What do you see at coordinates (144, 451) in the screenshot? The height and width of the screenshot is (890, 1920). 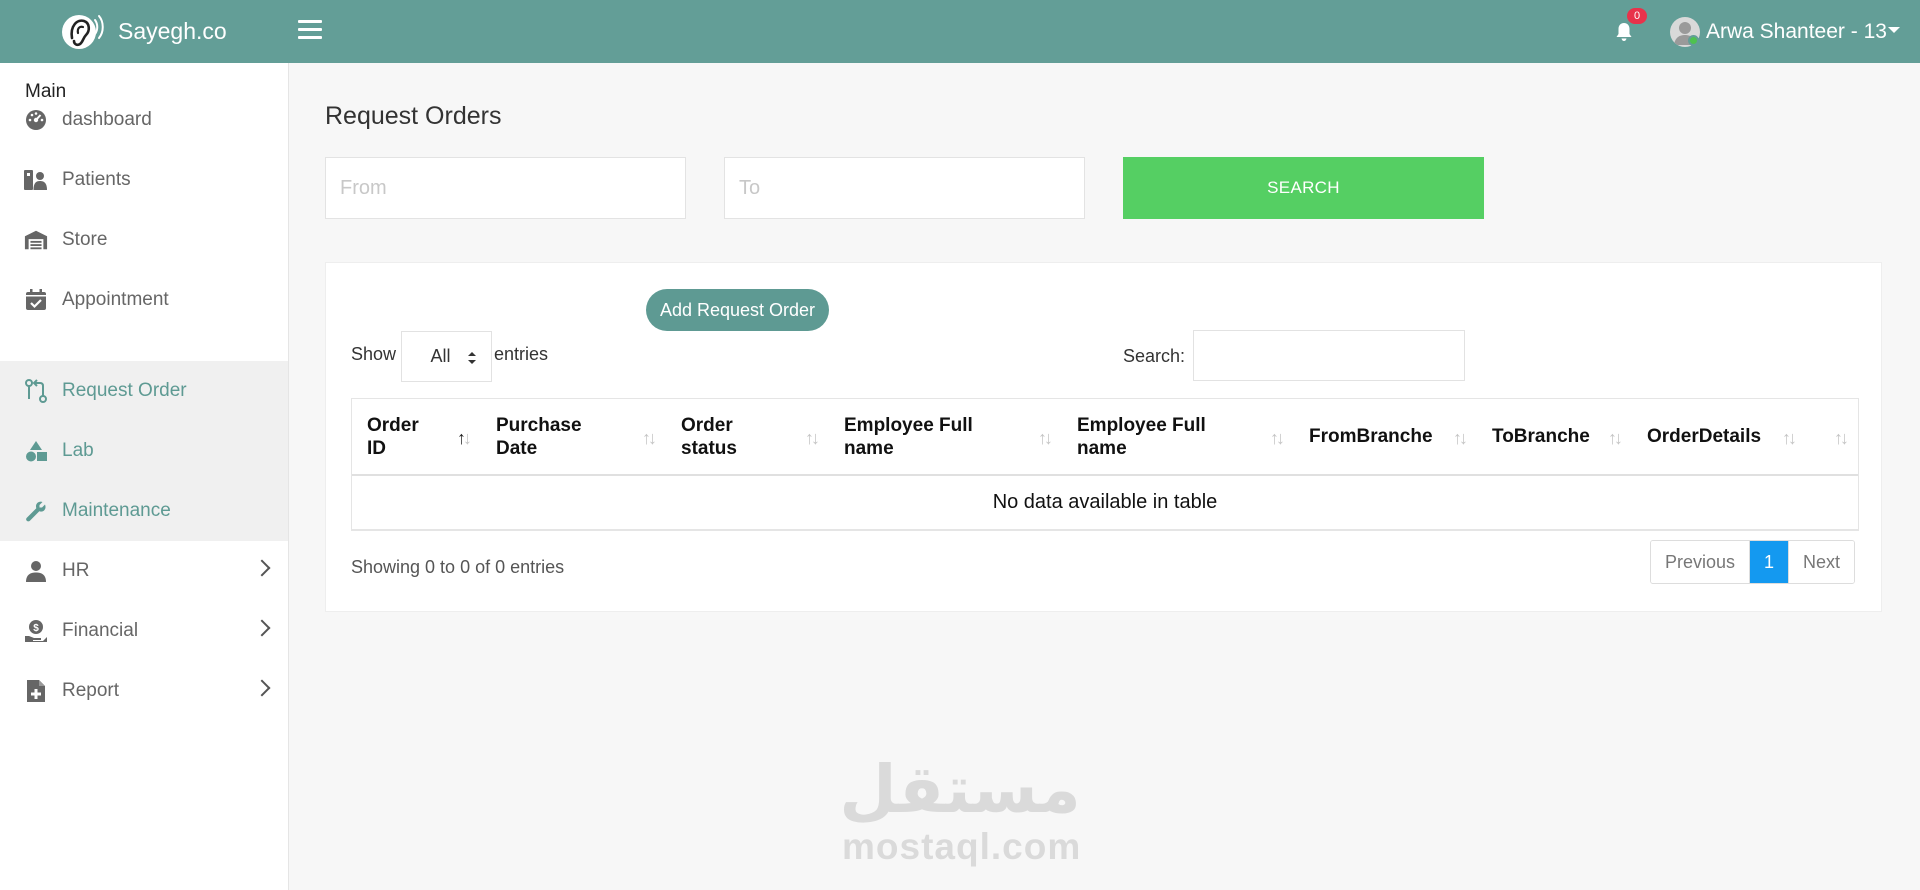 I see `sidebar-item-lab: Lab` at bounding box center [144, 451].